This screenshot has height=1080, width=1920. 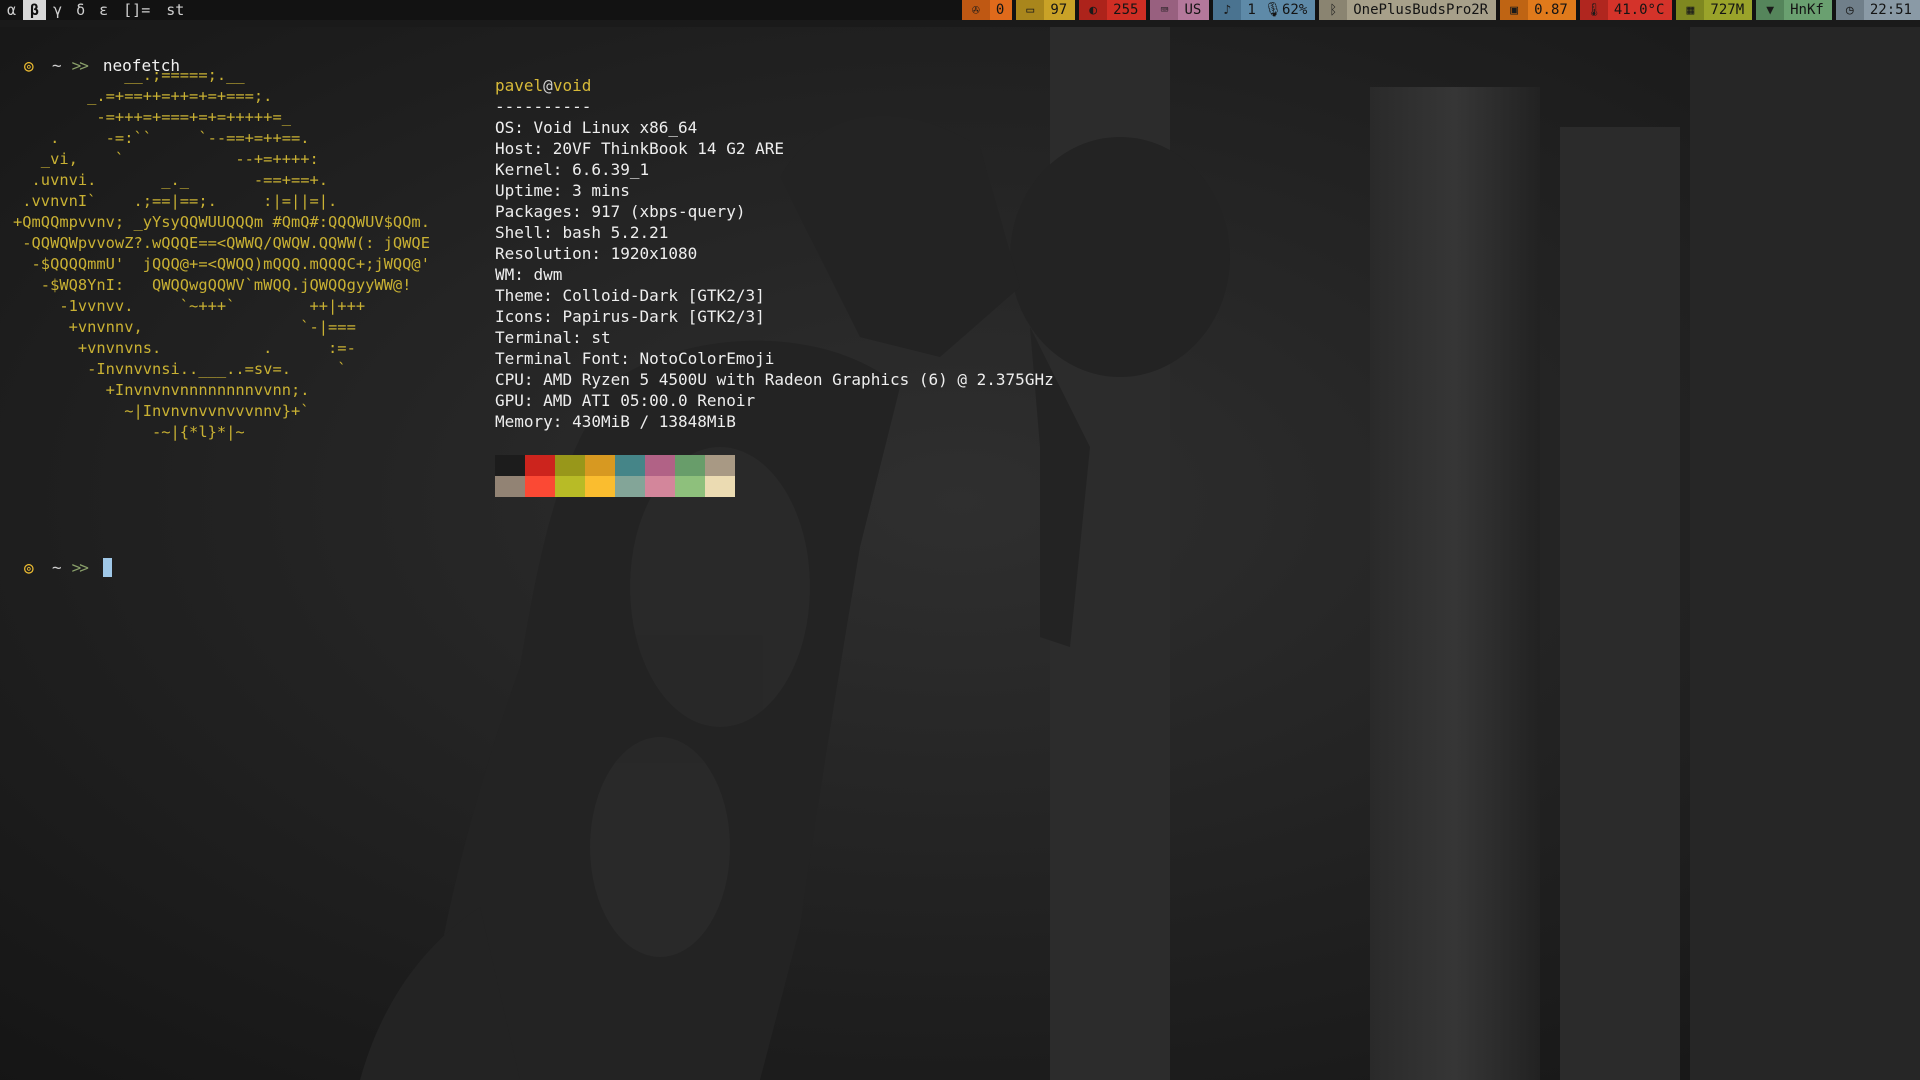 I want to click on status-value: 97, so click(x=1060, y=10).